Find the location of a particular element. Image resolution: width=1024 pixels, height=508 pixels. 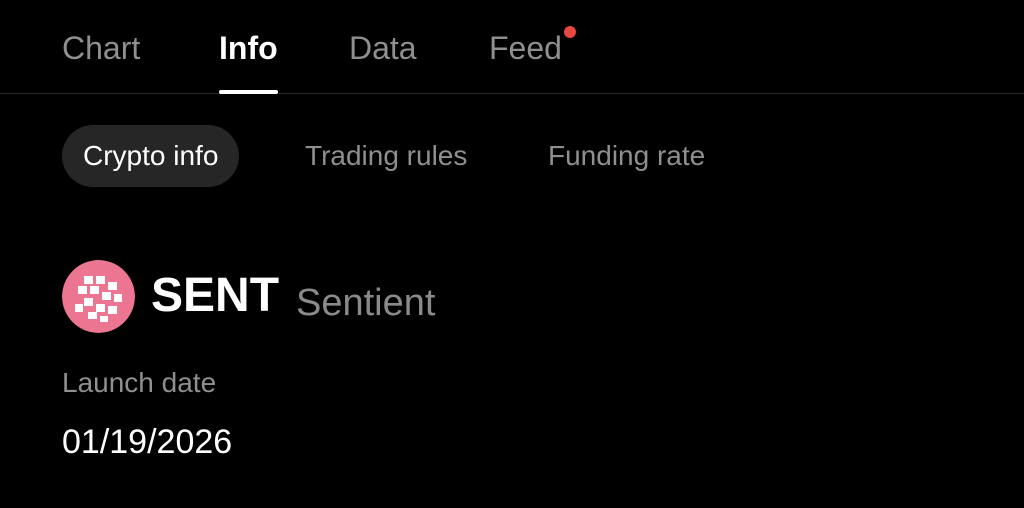

tab-feed: Feed is located at coordinates (532, 48).